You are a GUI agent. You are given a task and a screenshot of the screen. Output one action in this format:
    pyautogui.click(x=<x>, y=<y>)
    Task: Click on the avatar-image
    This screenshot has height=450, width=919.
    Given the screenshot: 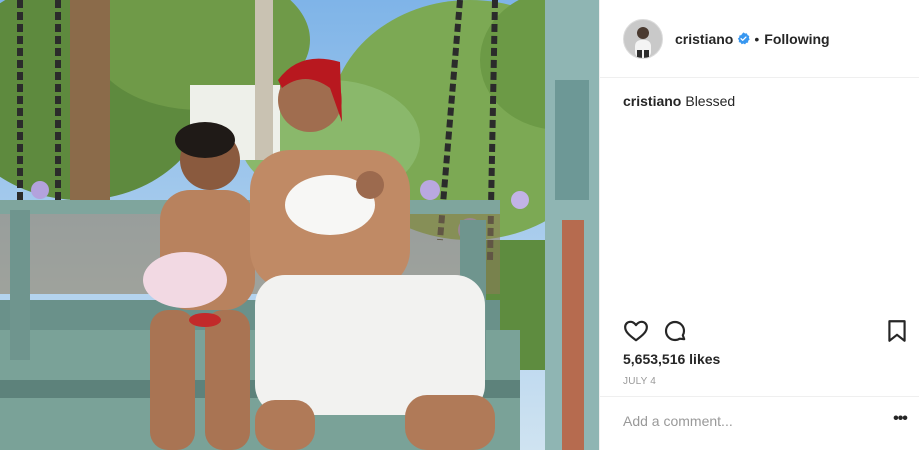 What is the action you would take?
    pyautogui.click(x=643, y=38)
    